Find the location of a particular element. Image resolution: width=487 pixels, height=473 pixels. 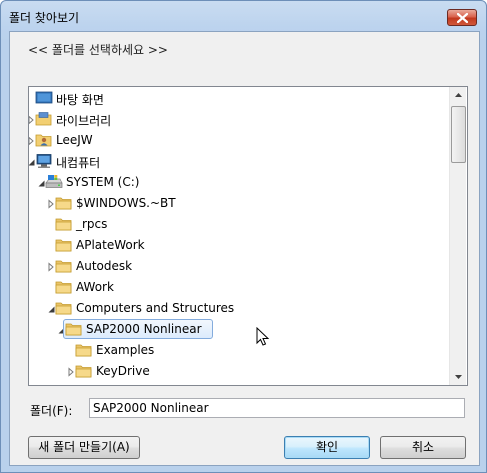

cancel-button: 취소 is located at coordinates (423, 447).